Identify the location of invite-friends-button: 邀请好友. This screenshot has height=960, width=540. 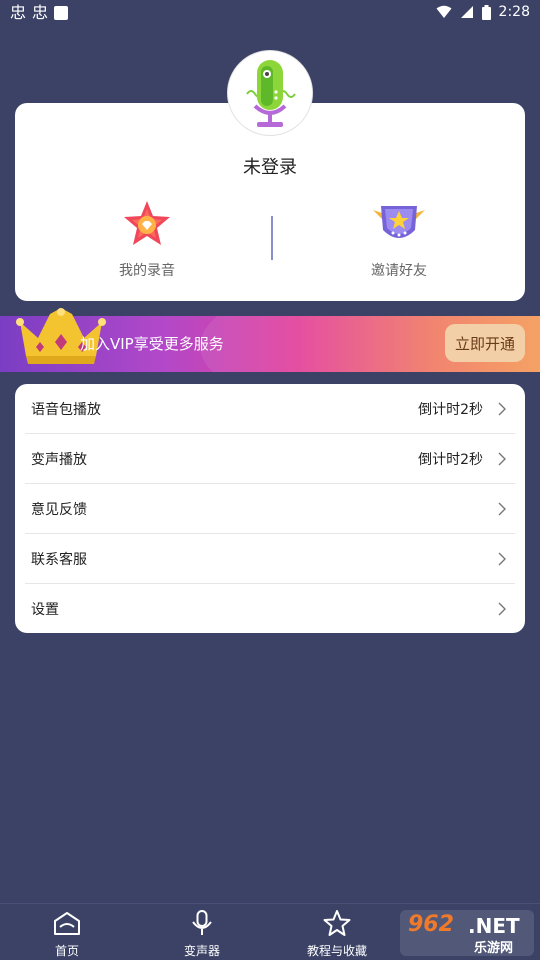
(399, 239).